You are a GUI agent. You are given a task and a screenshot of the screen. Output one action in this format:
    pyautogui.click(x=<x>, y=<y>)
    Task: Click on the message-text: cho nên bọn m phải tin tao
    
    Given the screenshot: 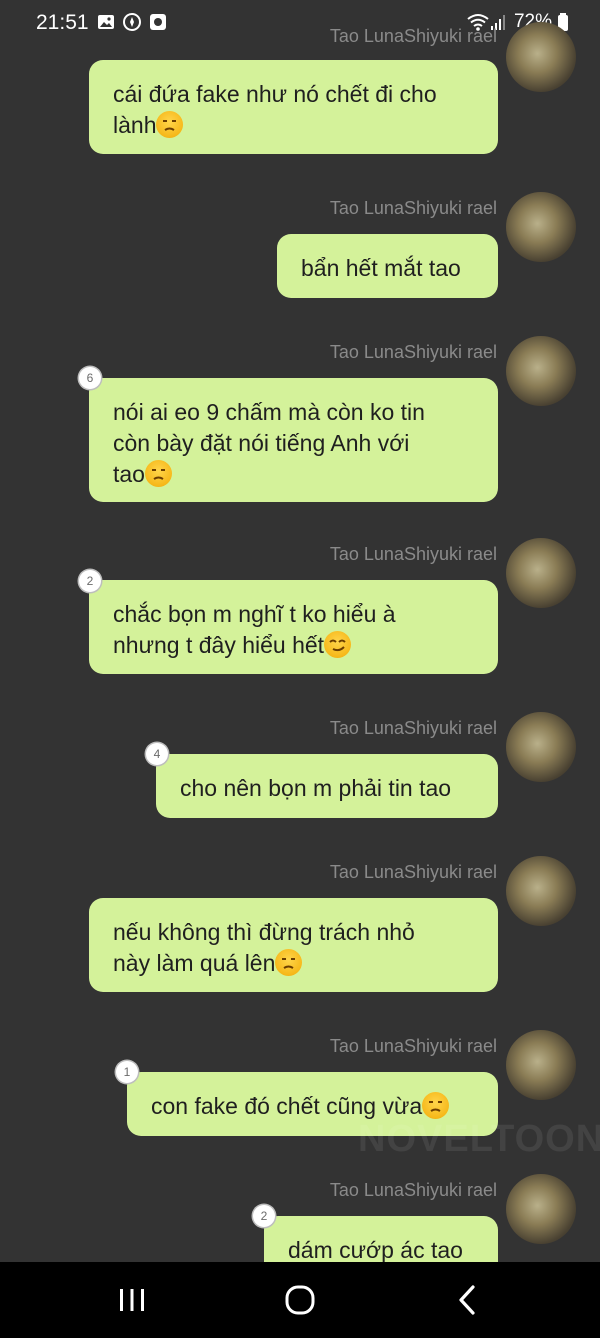 What is the action you would take?
    pyautogui.click(x=316, y=788)
    